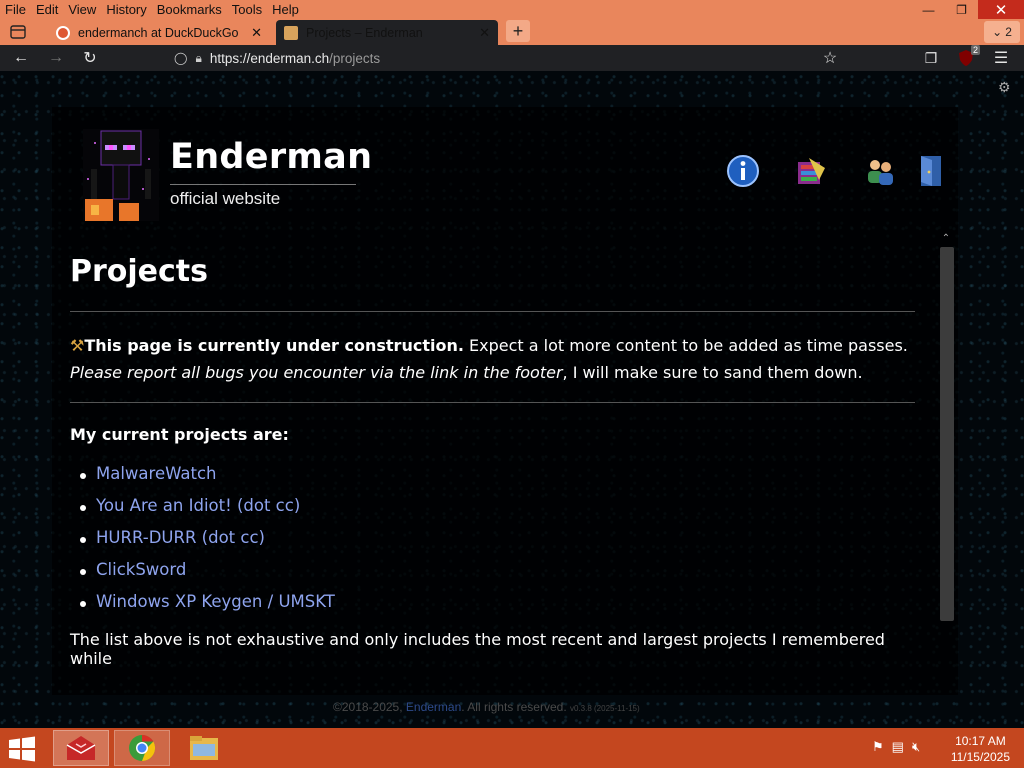 The height and width of the screenshot is (768, 1024). Describe the element at coordinates (141, 569) in the screenshot. I see `project-link-clicksword: ClickSword` at that location.